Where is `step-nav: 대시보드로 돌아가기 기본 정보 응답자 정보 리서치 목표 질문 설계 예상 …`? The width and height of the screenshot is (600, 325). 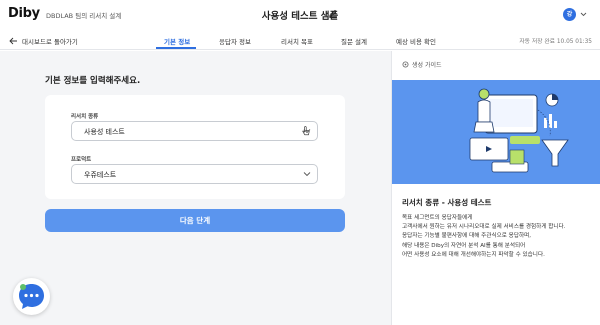 step-nav: 대시보드로 돌아가기 기본 정보 응답자 정보 리서치 목표 질문 설계 예상 … is located at coordinates (300, 40).